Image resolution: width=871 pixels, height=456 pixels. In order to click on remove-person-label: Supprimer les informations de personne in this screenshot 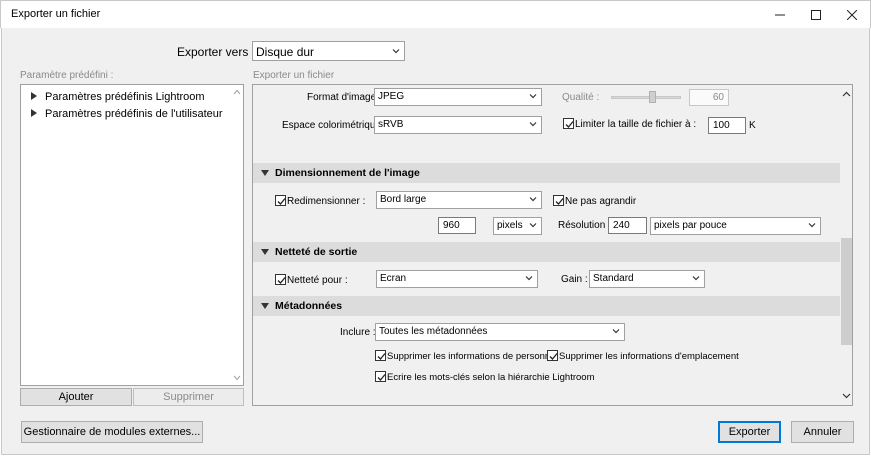, I will do `click(471, 356)`.